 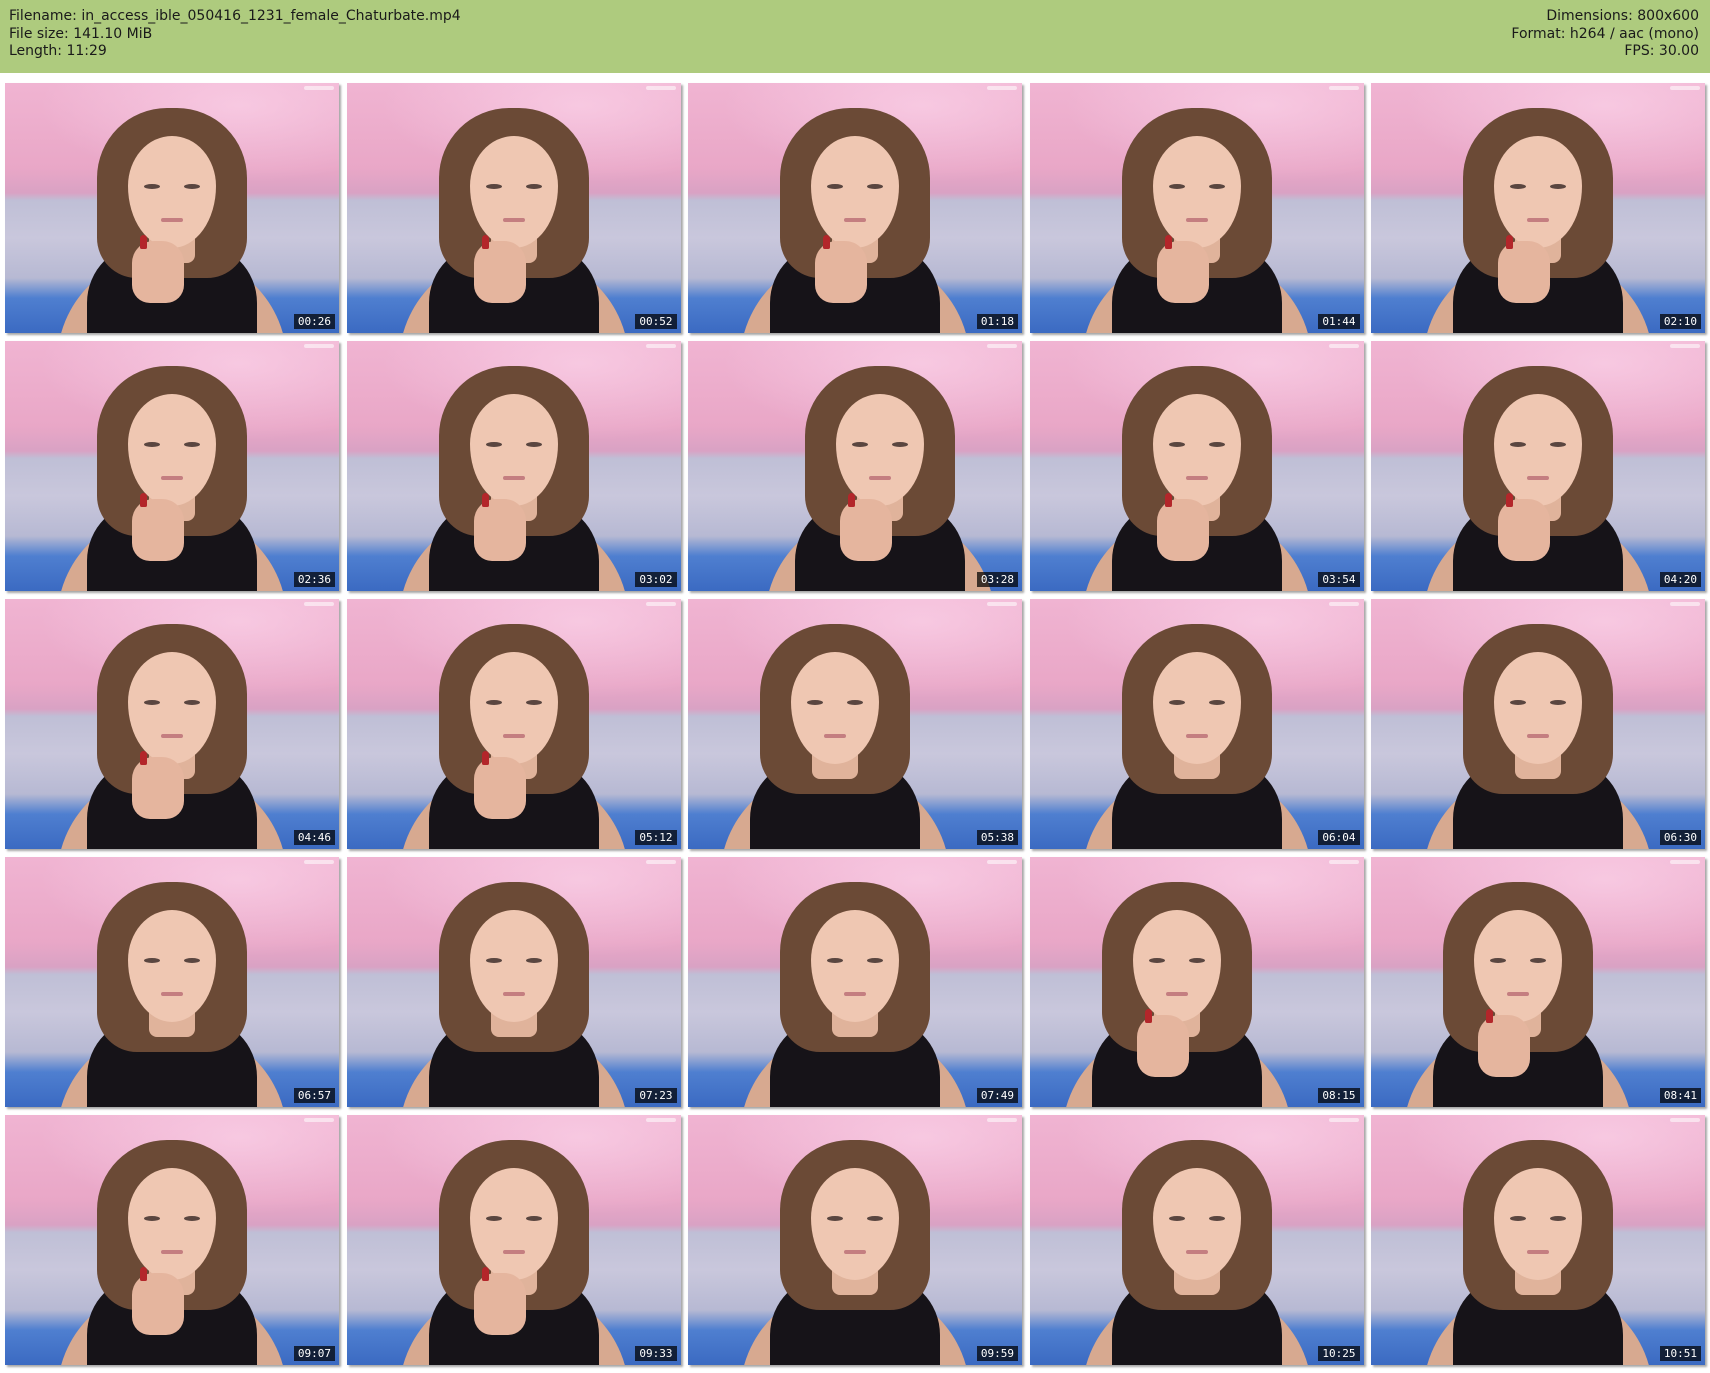 What do you see at coordinates (314, 579) in the screenshot?
I see `timestamp-label: 02:36` at bounding box center [314, 579].